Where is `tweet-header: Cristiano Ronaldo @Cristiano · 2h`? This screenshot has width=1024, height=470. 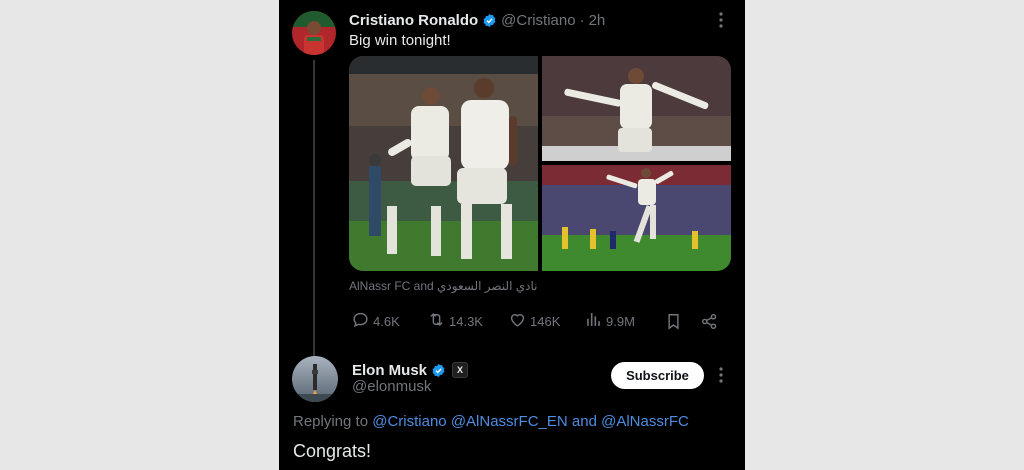
tweet-header: Cristiano Ronaldo @Cristiano · 2h is located at coordinates (477, 20).